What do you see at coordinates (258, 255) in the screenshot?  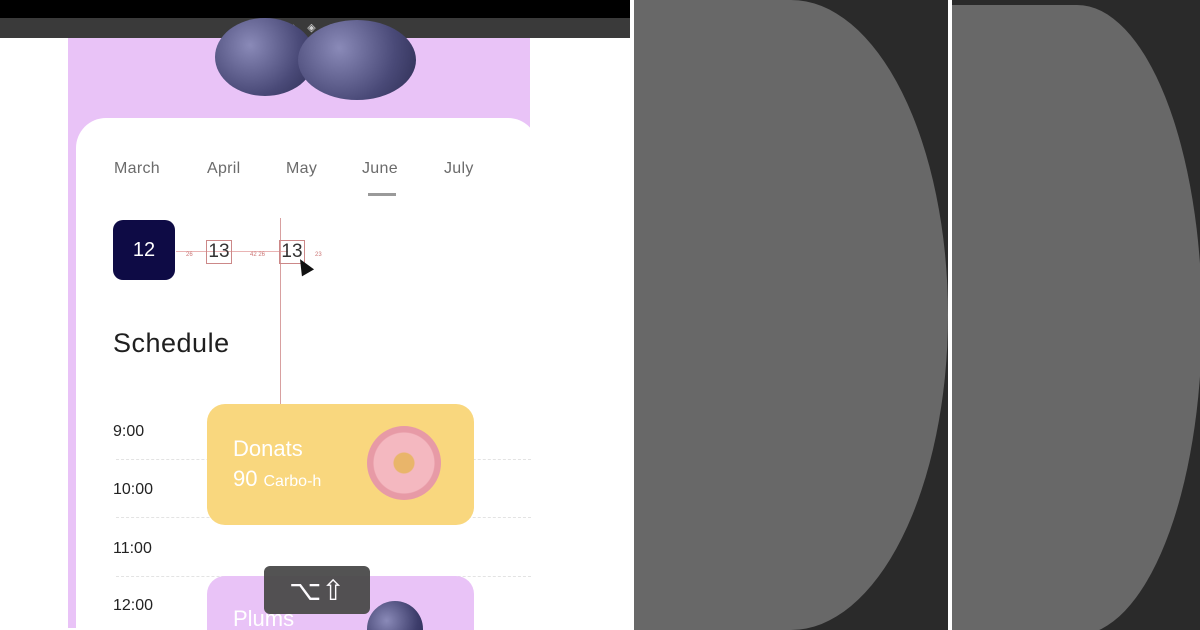 I see `measure-label: 42 26` at bounding box center [258, 255].